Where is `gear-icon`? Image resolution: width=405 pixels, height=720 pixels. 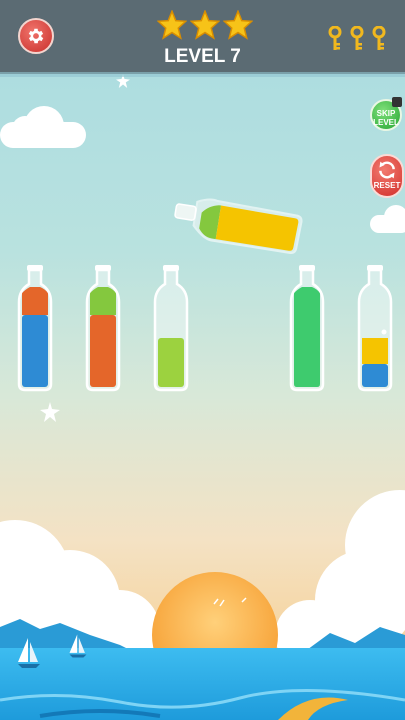
gear-icon is located at coordinates (36, 36).